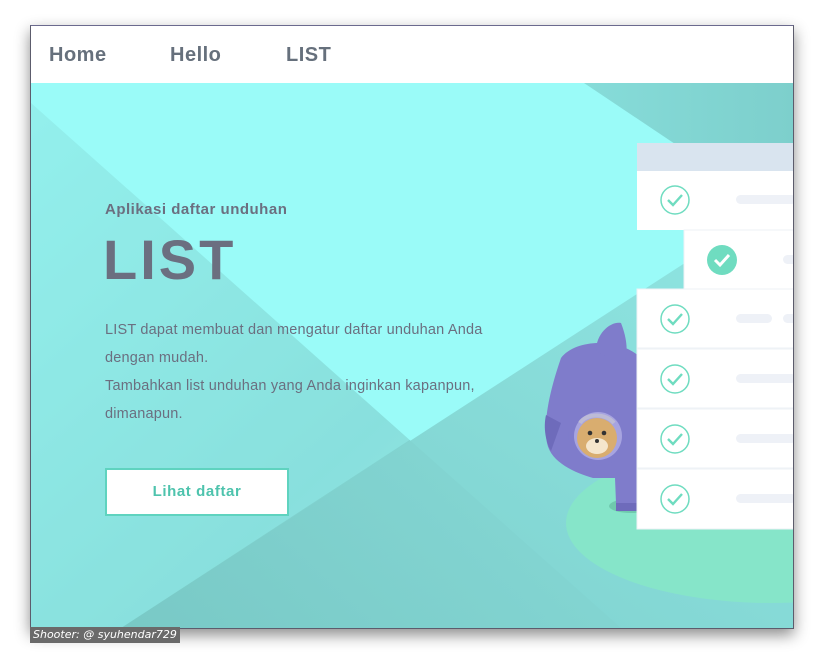  I want to click on list-card-illustration, so click(714, 336).